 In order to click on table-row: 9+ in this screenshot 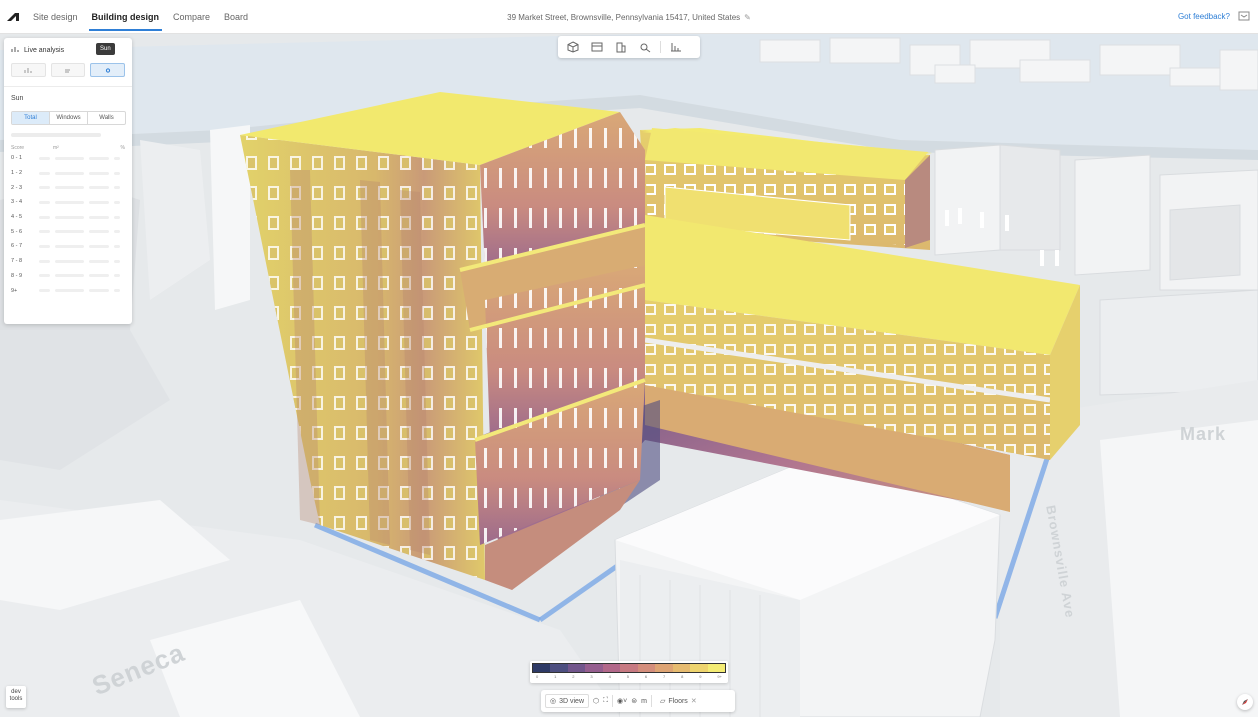, I will do `click(68, 290)`.